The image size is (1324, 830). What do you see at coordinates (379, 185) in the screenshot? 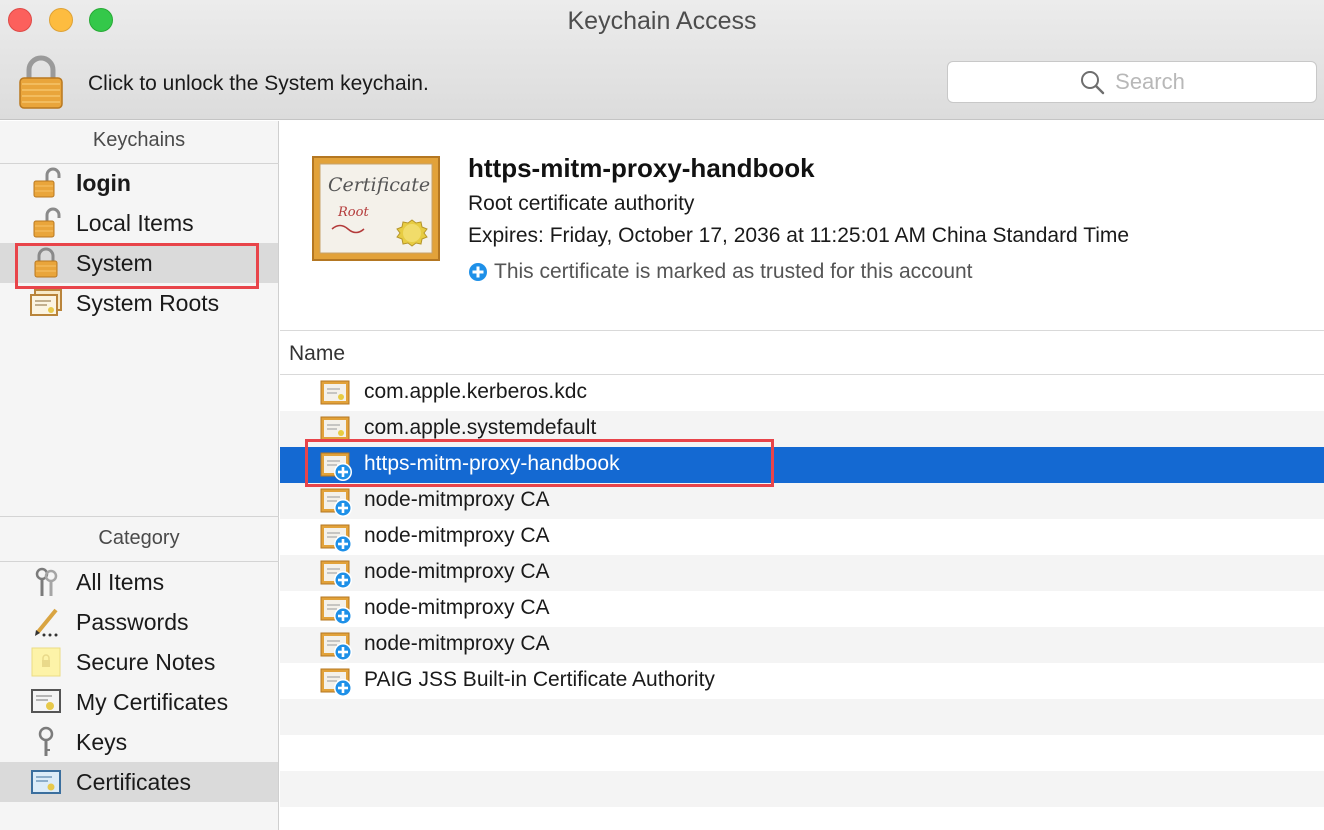
I see `certificate-script-text: Certificate` at bounding box center [379, 185].